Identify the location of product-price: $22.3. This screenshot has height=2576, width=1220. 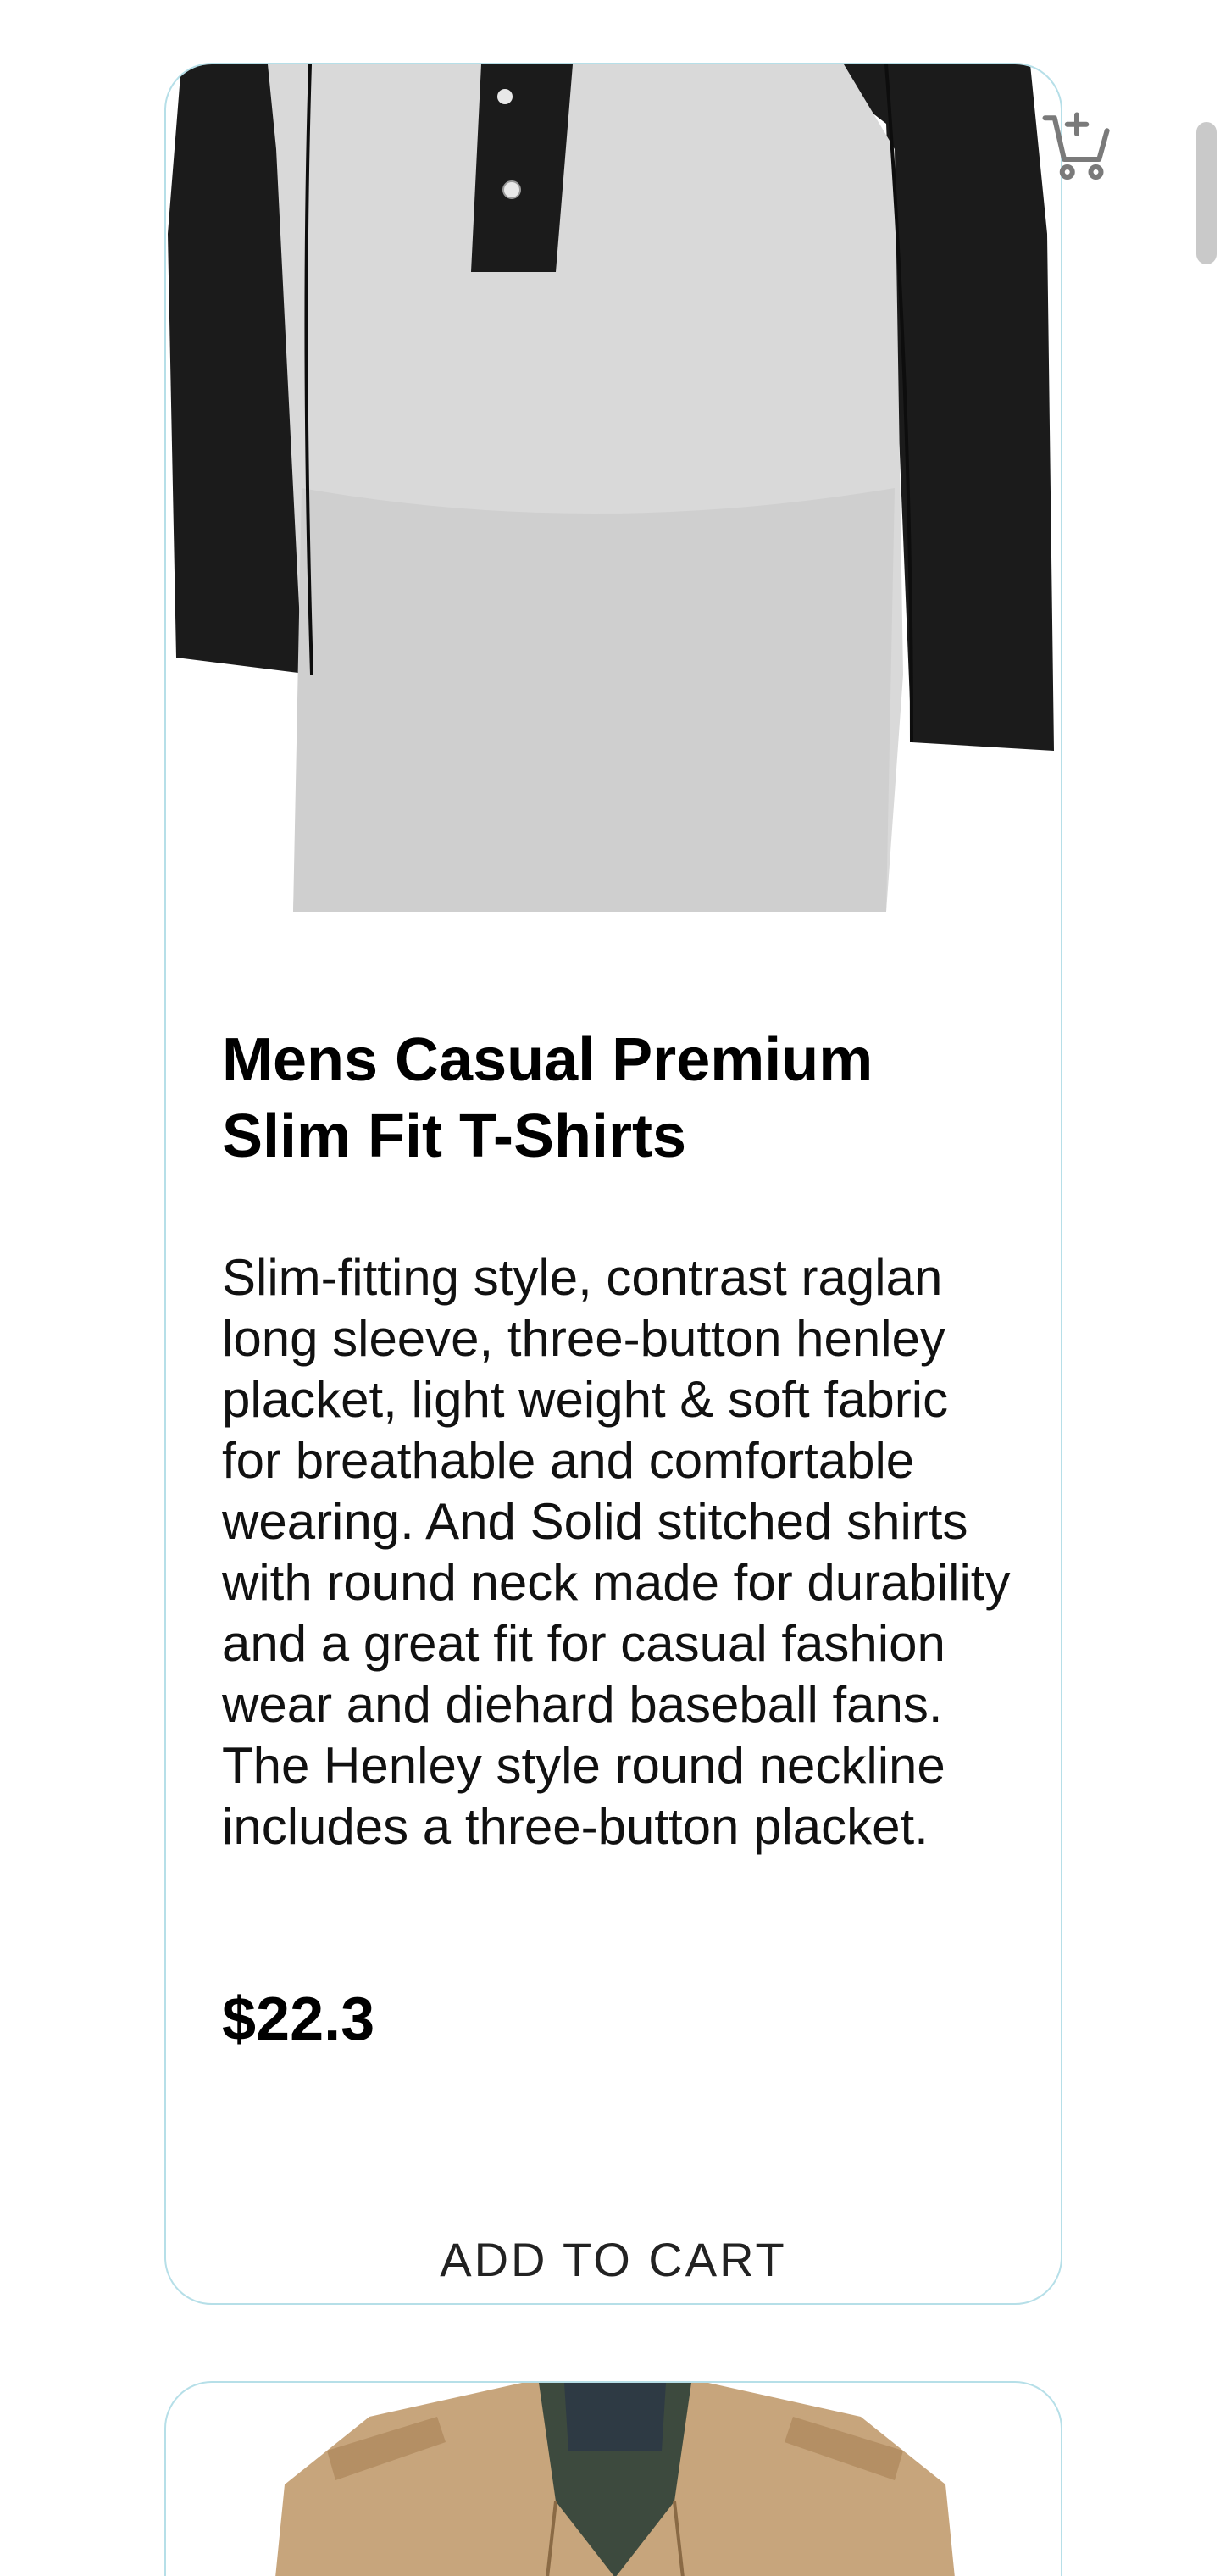
(298, 2019).